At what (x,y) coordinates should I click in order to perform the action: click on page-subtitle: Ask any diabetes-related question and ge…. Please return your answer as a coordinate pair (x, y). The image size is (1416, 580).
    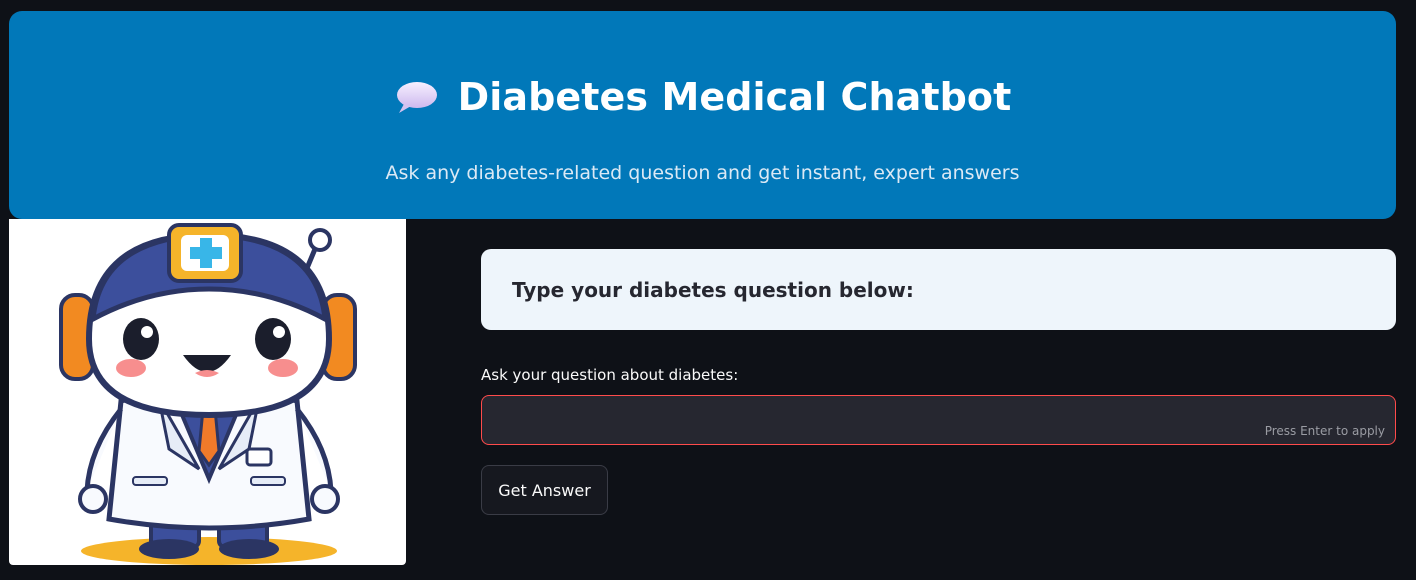
    Looking at the image, I should click on (702, 173).